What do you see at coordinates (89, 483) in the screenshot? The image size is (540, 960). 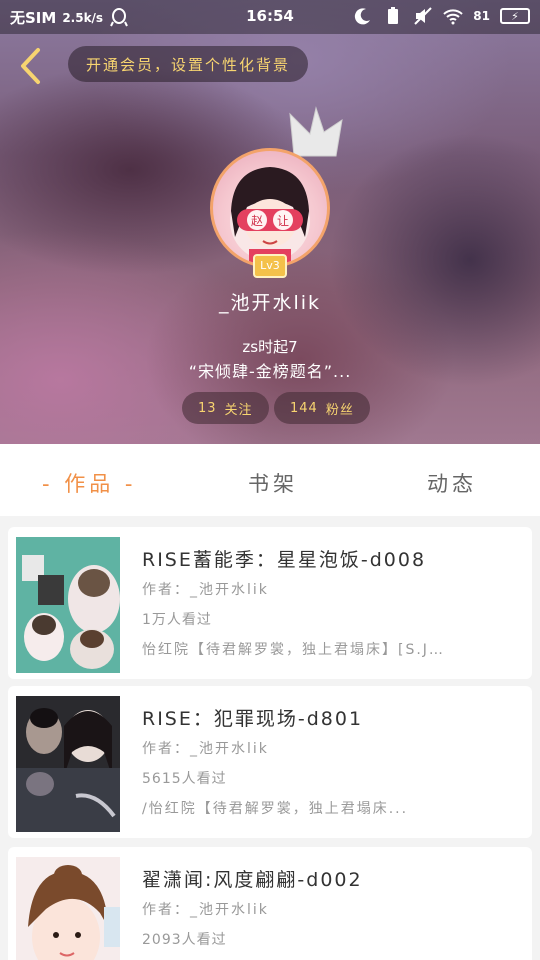 I see `tab-works: - 作品 -` at bounding box center [89, 483].